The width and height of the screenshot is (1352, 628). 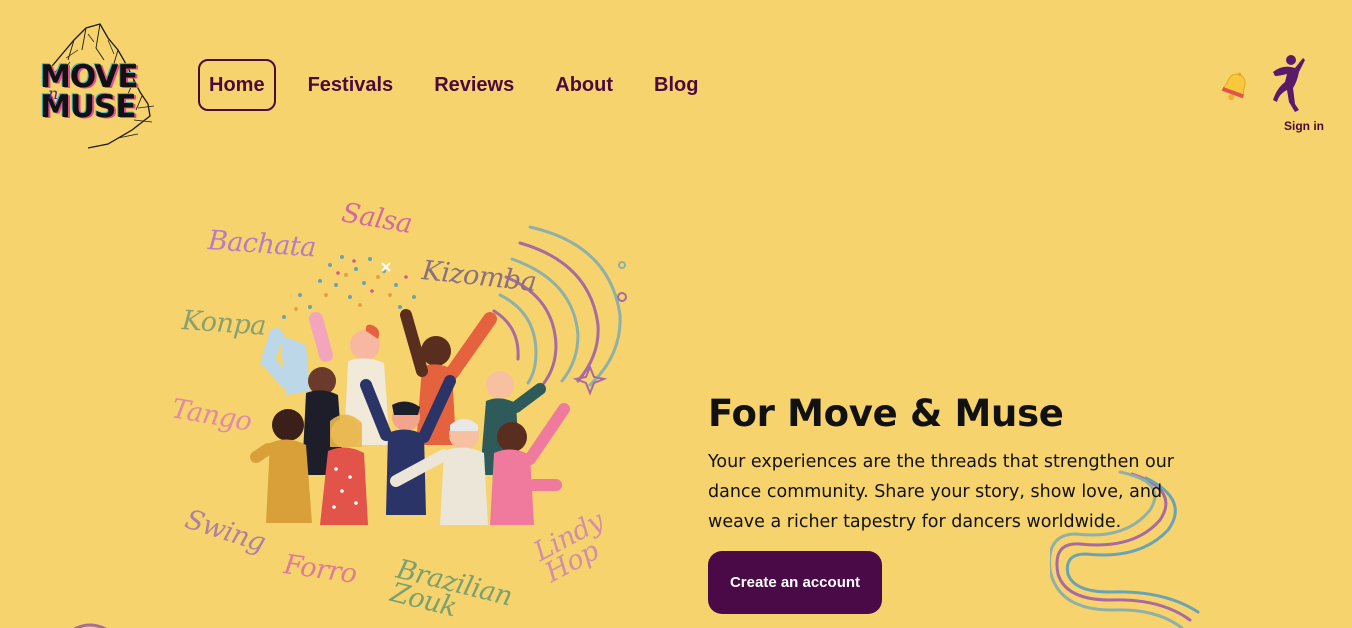 I want to click on nav-home: Home, so click(x=237, y=85).